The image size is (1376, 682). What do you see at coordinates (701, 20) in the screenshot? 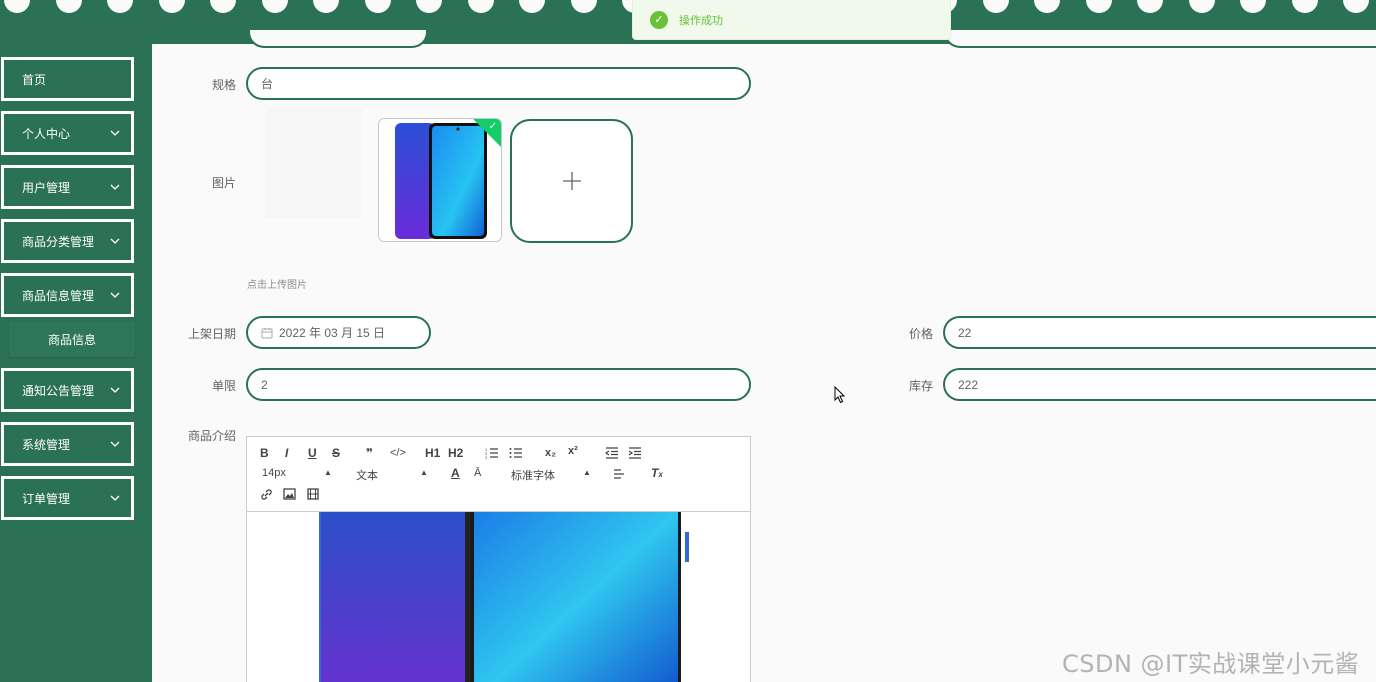
I see `toast-message: 操作成功` at bounding box center [701, 20].